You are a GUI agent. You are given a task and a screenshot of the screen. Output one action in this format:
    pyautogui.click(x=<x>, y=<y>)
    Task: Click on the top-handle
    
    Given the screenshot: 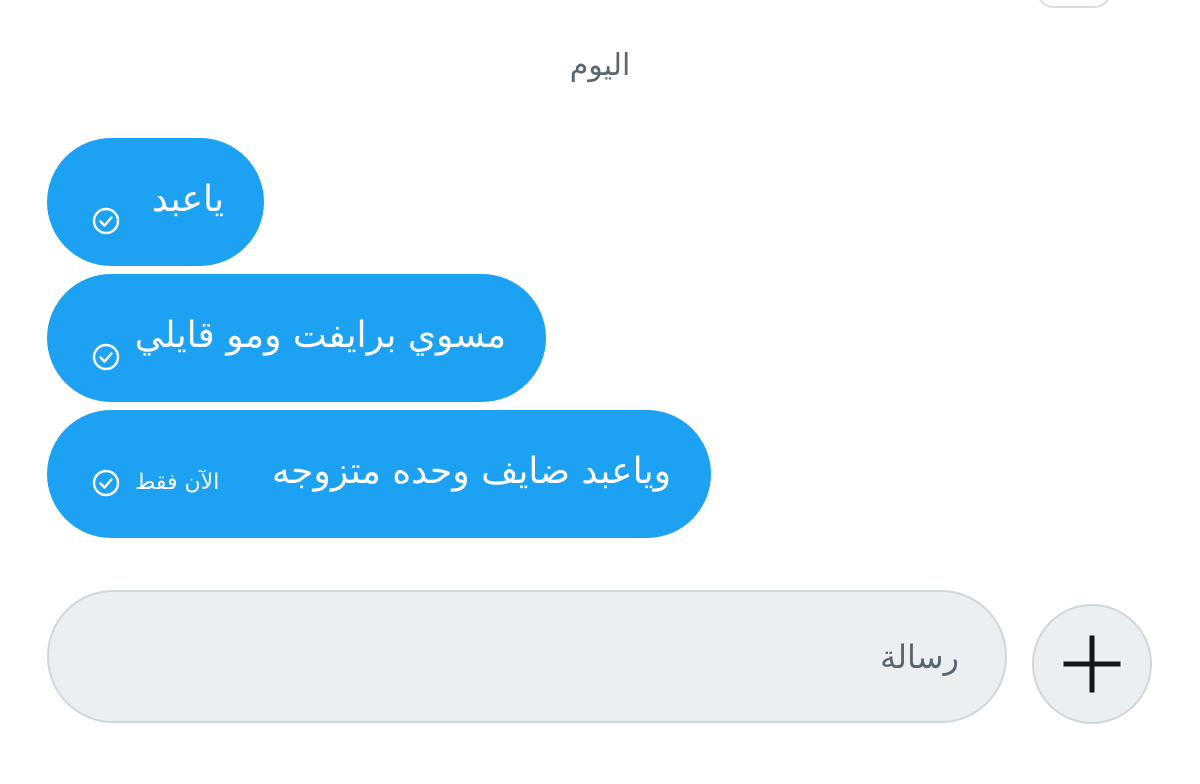 What is the action you would take?
    pyautogui.click(x=1074, y=4)
    